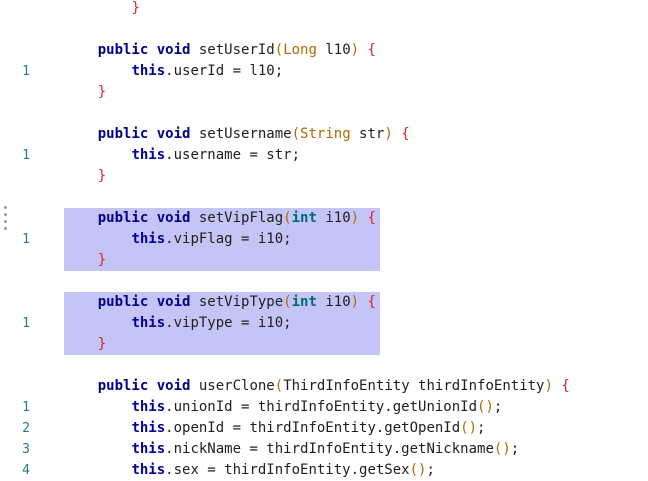  What do you see at coordinates (324, 155) in the screenshot?
I see `code-line: 1 this.username = str;` at bounding box center [324, 155].